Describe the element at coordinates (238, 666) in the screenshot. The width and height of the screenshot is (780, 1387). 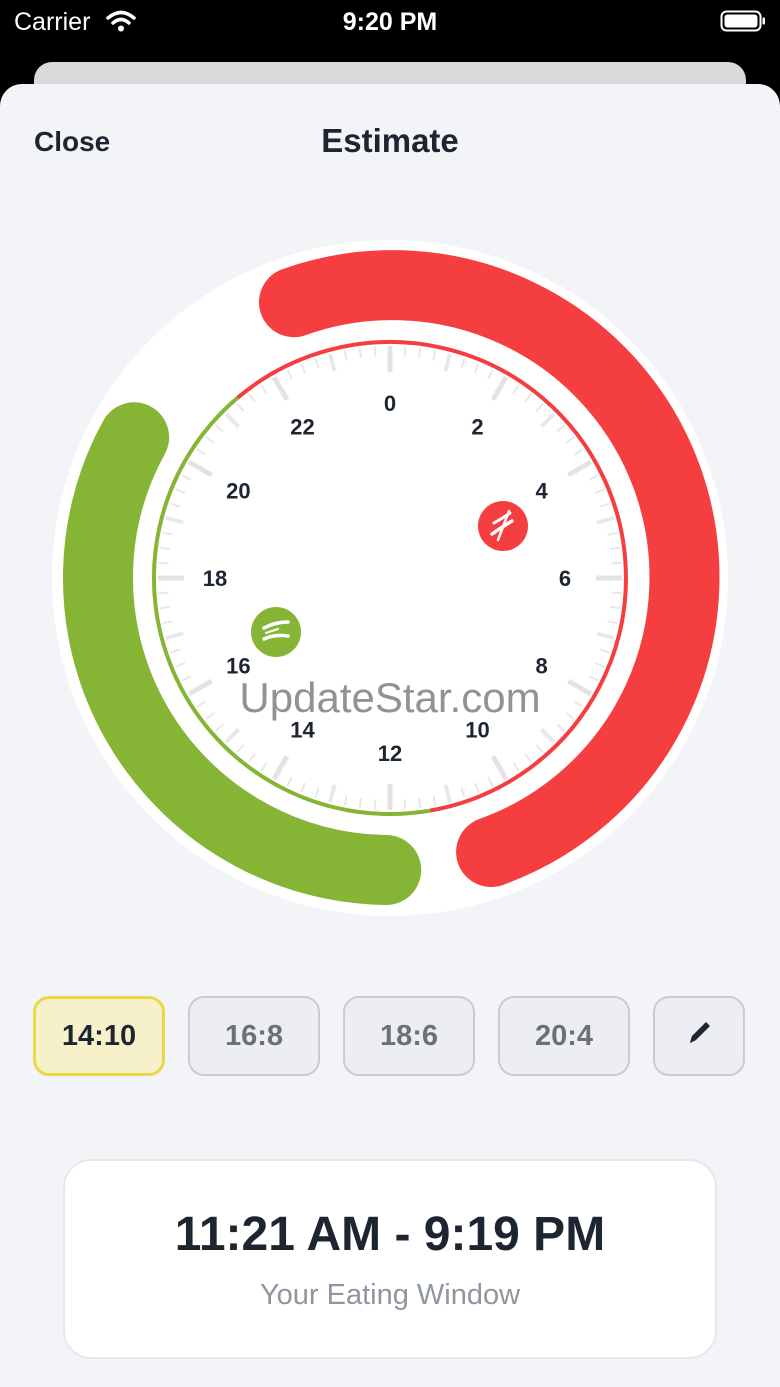
I see `dial-hour-label: 16` at that location.